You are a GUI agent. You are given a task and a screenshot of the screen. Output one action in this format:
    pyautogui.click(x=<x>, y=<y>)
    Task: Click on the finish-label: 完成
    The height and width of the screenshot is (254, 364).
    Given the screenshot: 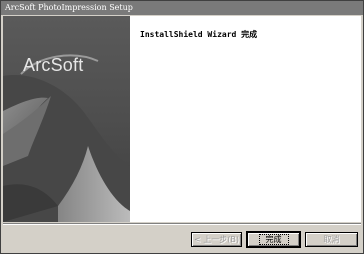 What is the action you would take?
    pyautogui.click(x=273, y=239)
    